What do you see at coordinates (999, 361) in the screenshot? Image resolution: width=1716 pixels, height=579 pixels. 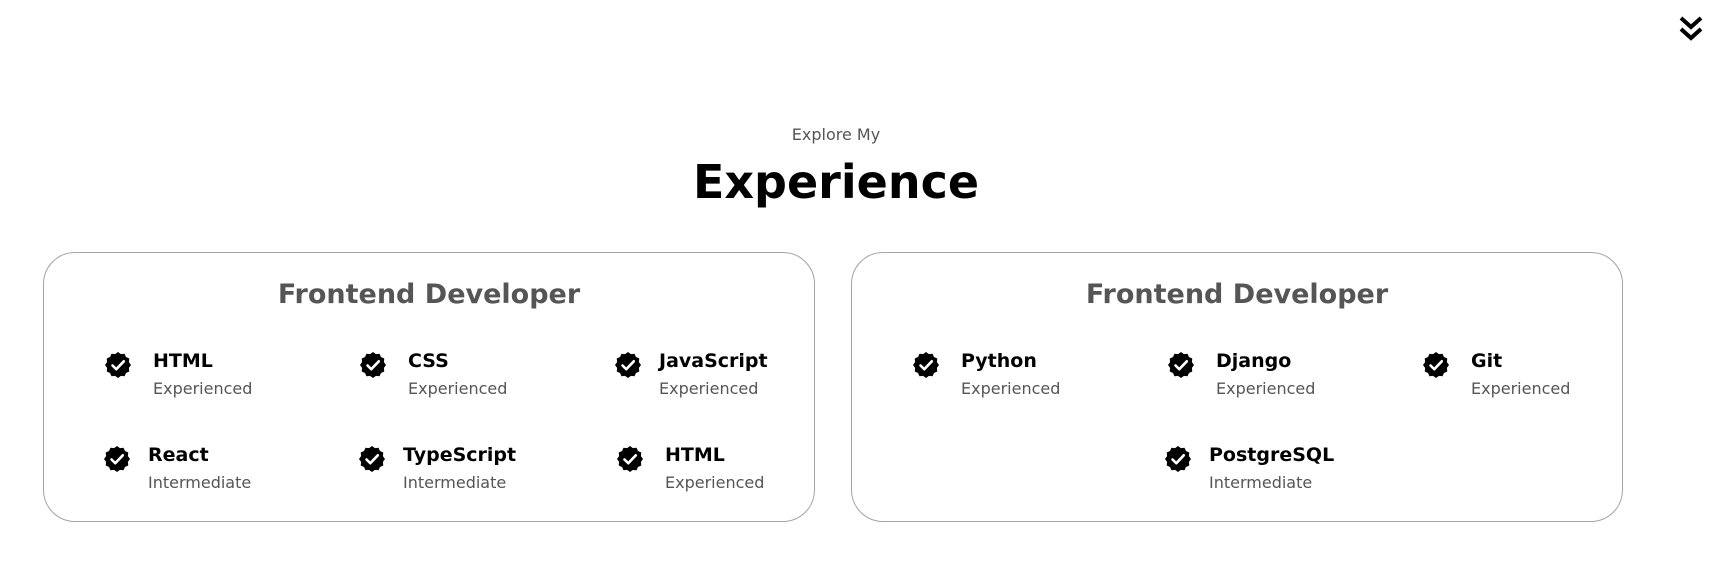 I see `skill-name: Python` at bounding box center [999, 361].